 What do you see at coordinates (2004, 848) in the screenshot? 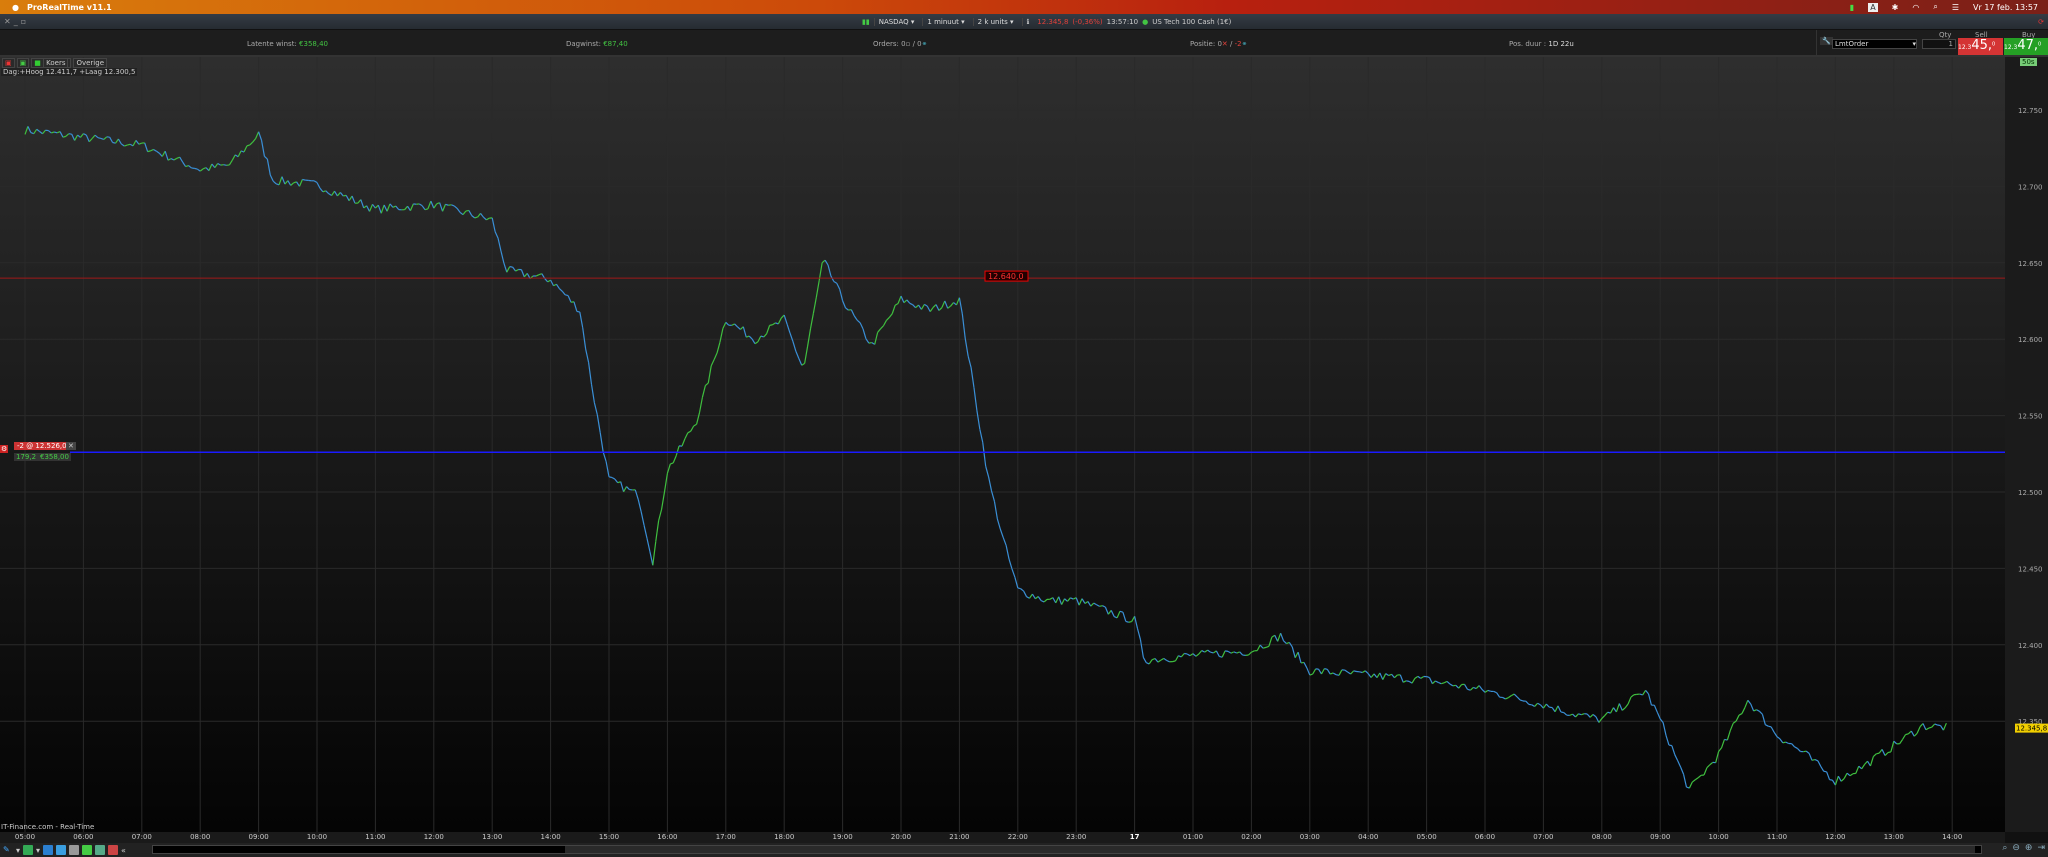
I see `zoom-auto-icon: ⌕` at bounding box center [2004, 848].